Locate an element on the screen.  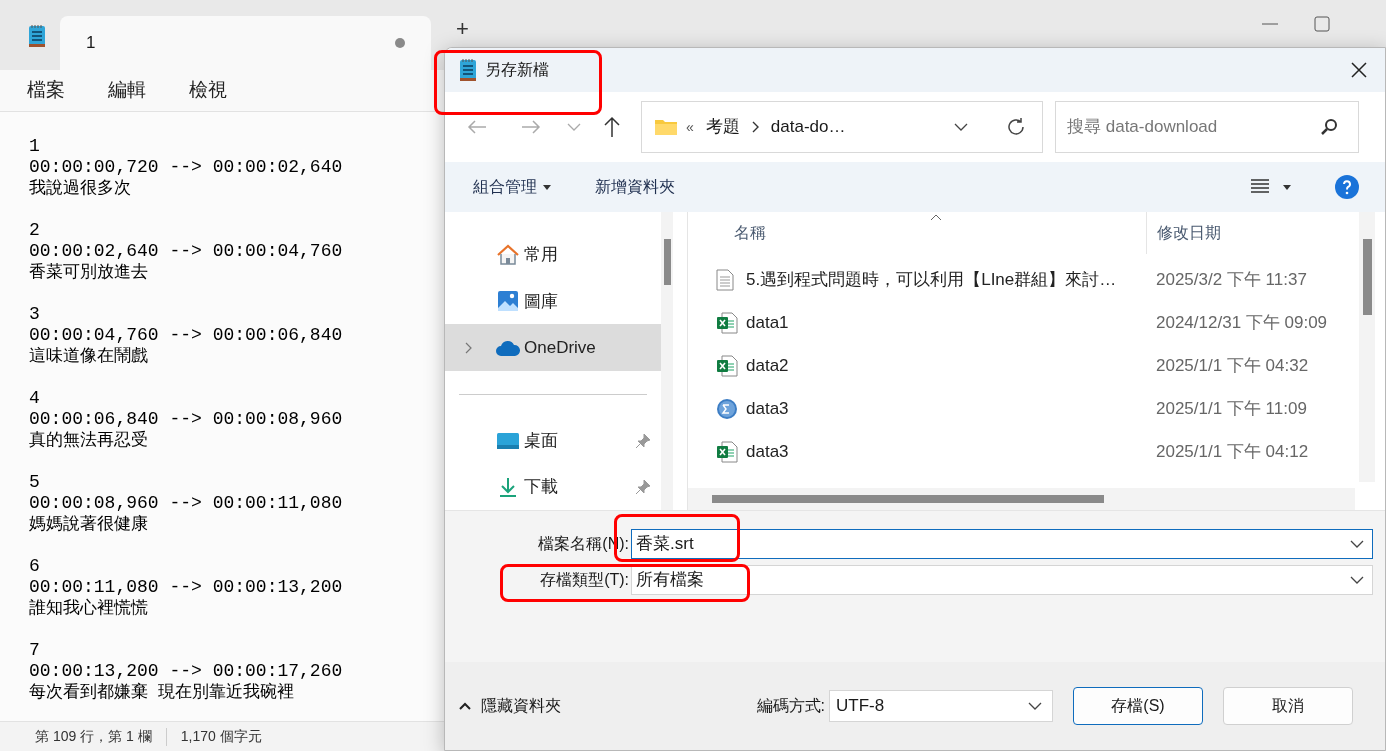
close-icon is located at coordinates (1359, 70).